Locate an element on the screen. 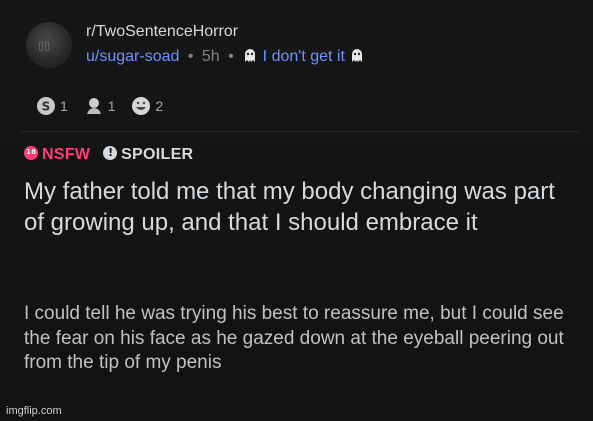 This screenshot has width=593, height=421. post-age: 5h is located at coordinates (210, 56).